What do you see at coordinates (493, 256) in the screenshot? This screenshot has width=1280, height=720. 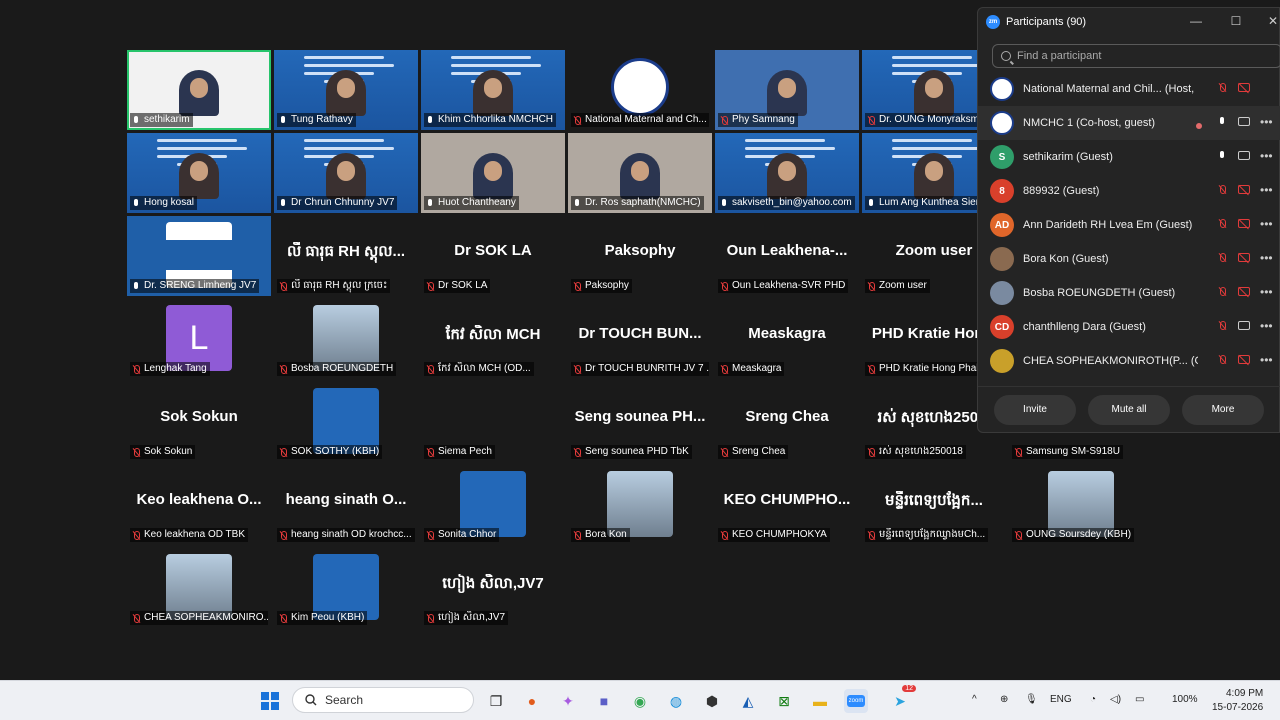 I see `participant-tile: Dr SOK LA Dr SOK LA` at bounding box center [493, 256].